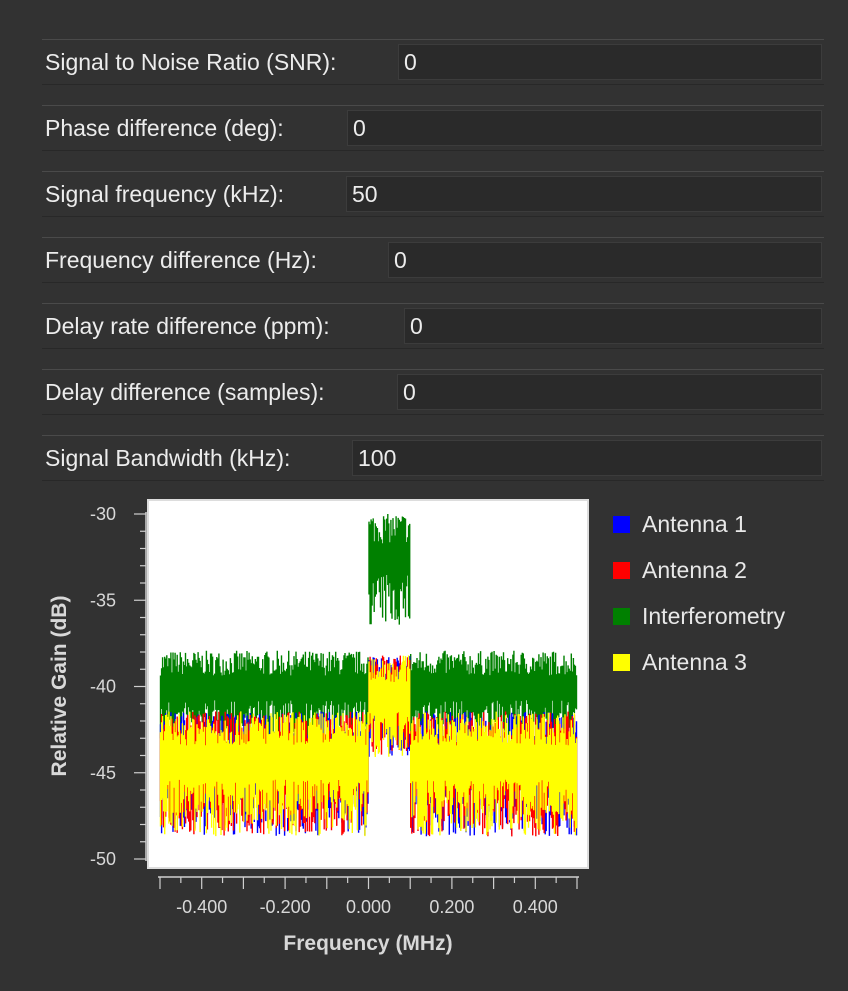 Image resolution: width=848 pixels, height=991 pixels. I want to click on field-row: Signal Bandwidth (kHz): 100, so click(433, 458).